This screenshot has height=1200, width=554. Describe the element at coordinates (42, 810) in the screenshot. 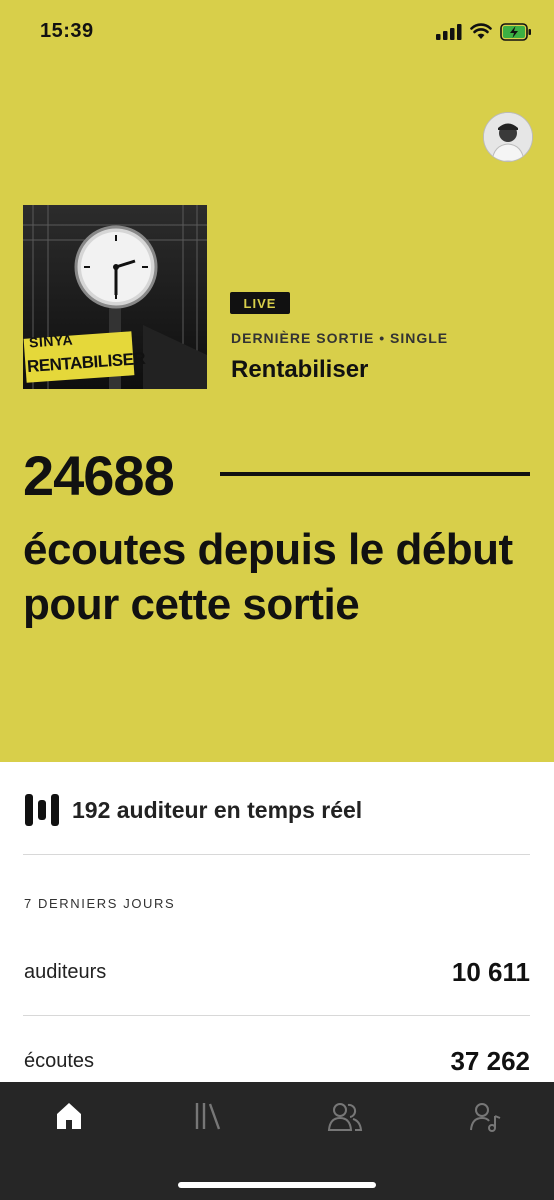

I see `realtime-bars-icon` at that location.